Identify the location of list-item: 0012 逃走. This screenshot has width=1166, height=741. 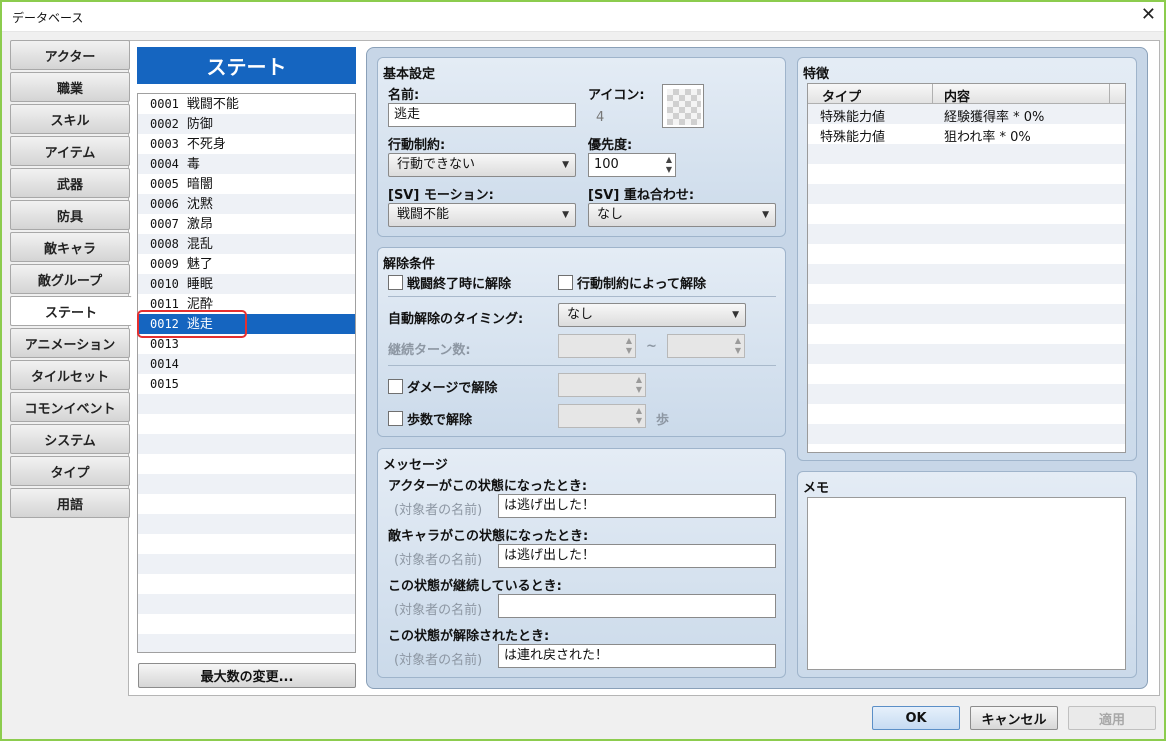
(246, 324).